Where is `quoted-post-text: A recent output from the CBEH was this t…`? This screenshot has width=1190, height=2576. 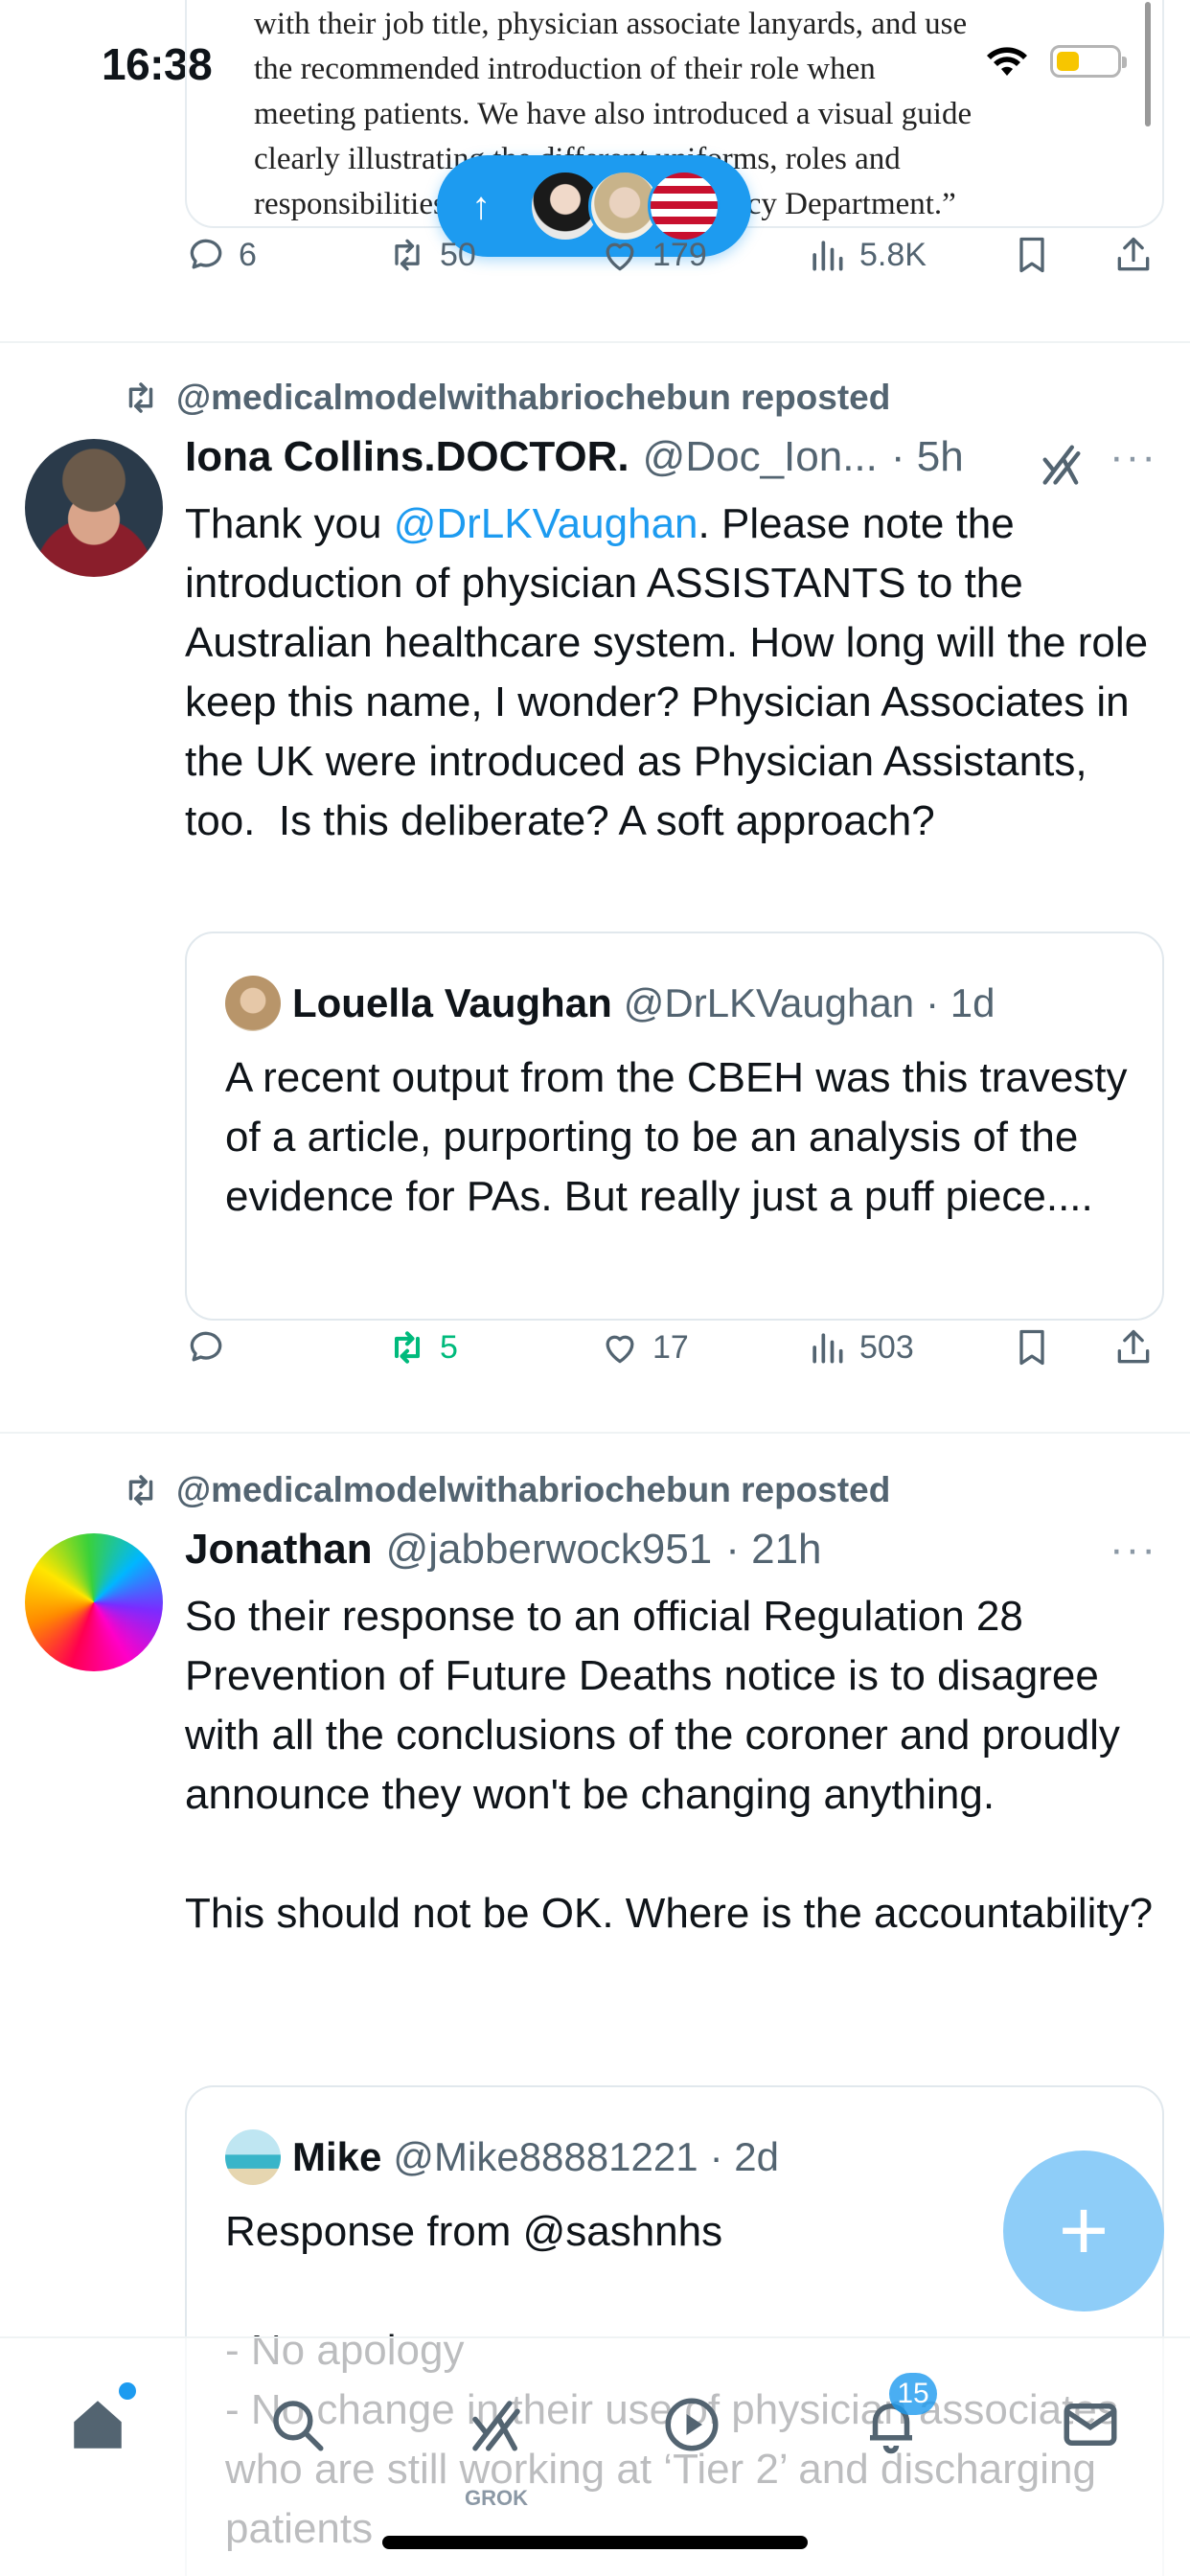 quoted-post-text: A recent output from the CBEH was this t… is located at coordinates (682, 1137).